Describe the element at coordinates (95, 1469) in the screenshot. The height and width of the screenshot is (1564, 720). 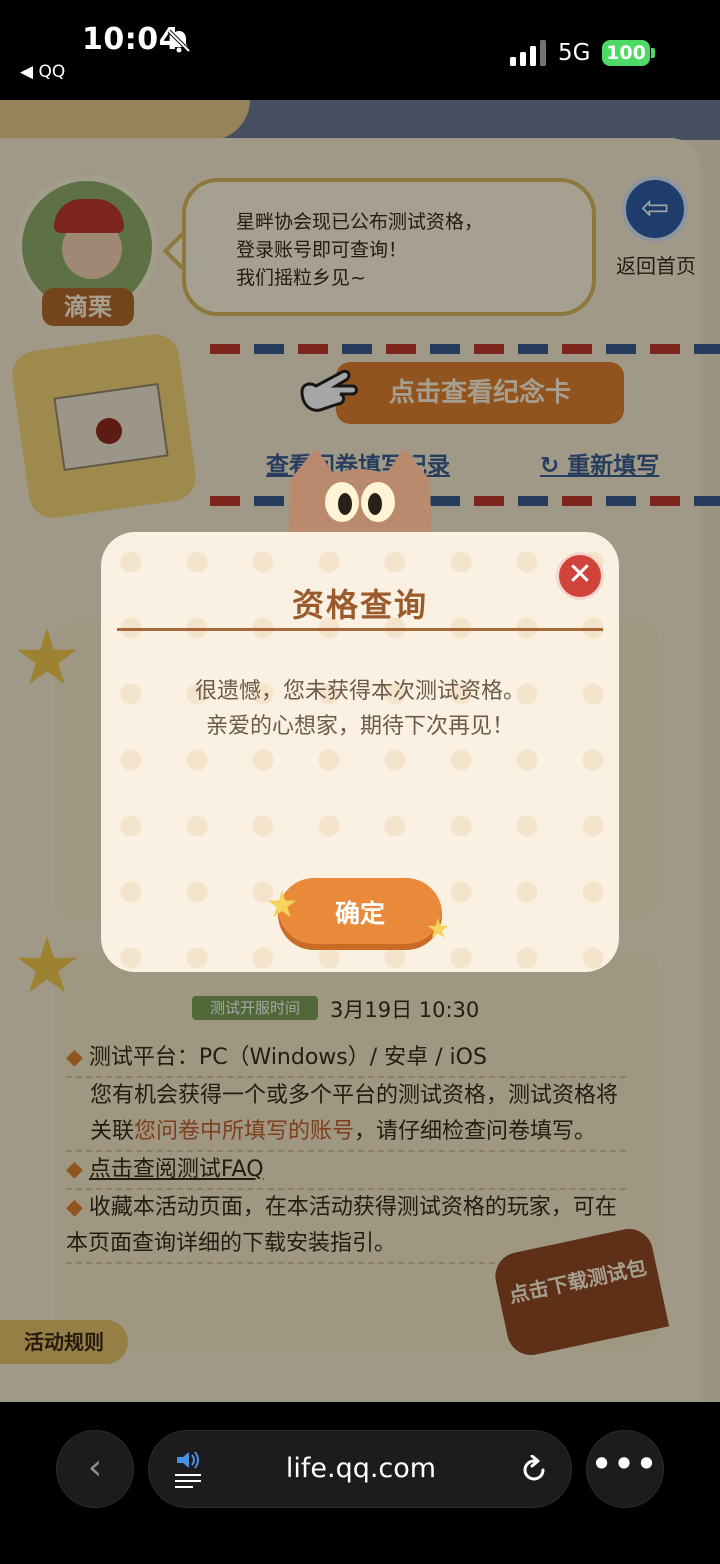
I see `back-button: ‹` at that location.